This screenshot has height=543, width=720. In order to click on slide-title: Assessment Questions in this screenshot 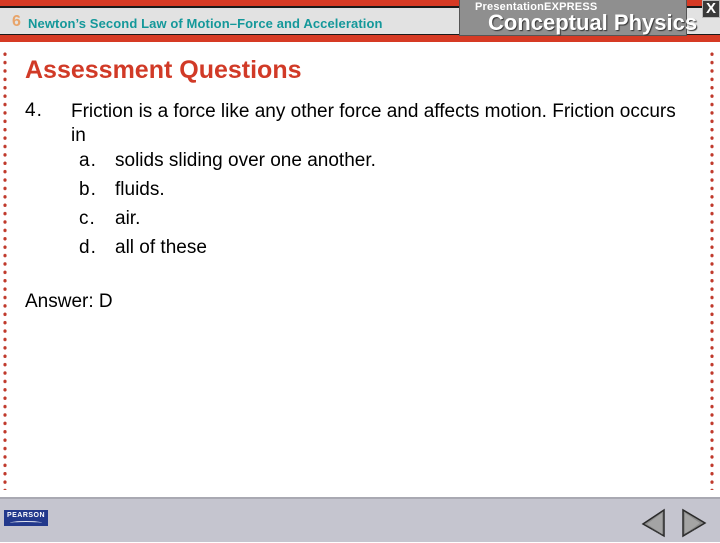, I will do `click(163, 70)`.